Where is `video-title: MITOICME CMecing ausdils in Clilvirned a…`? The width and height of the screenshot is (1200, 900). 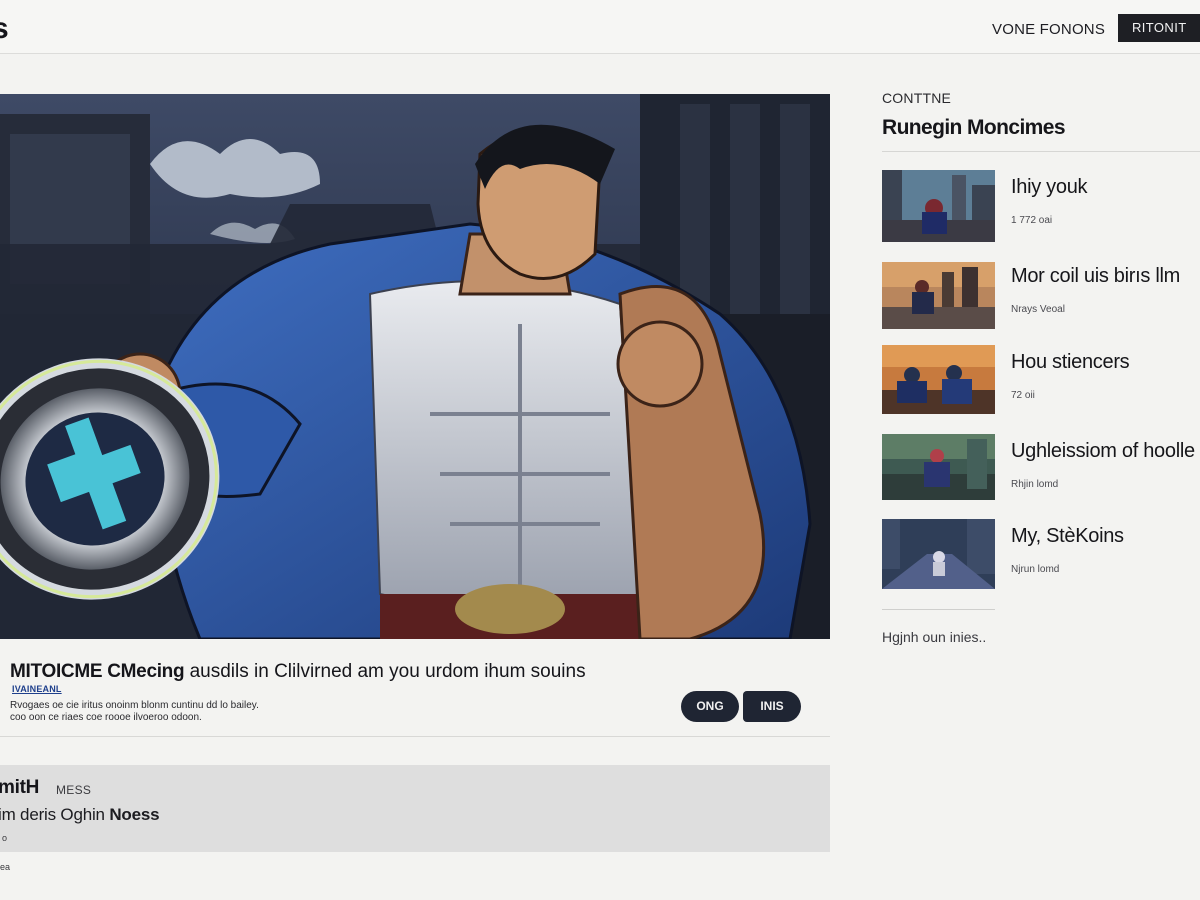
video-title: MITOICME CMecing ausdils in Clilvirned a… is located at coordinates (298, 672).